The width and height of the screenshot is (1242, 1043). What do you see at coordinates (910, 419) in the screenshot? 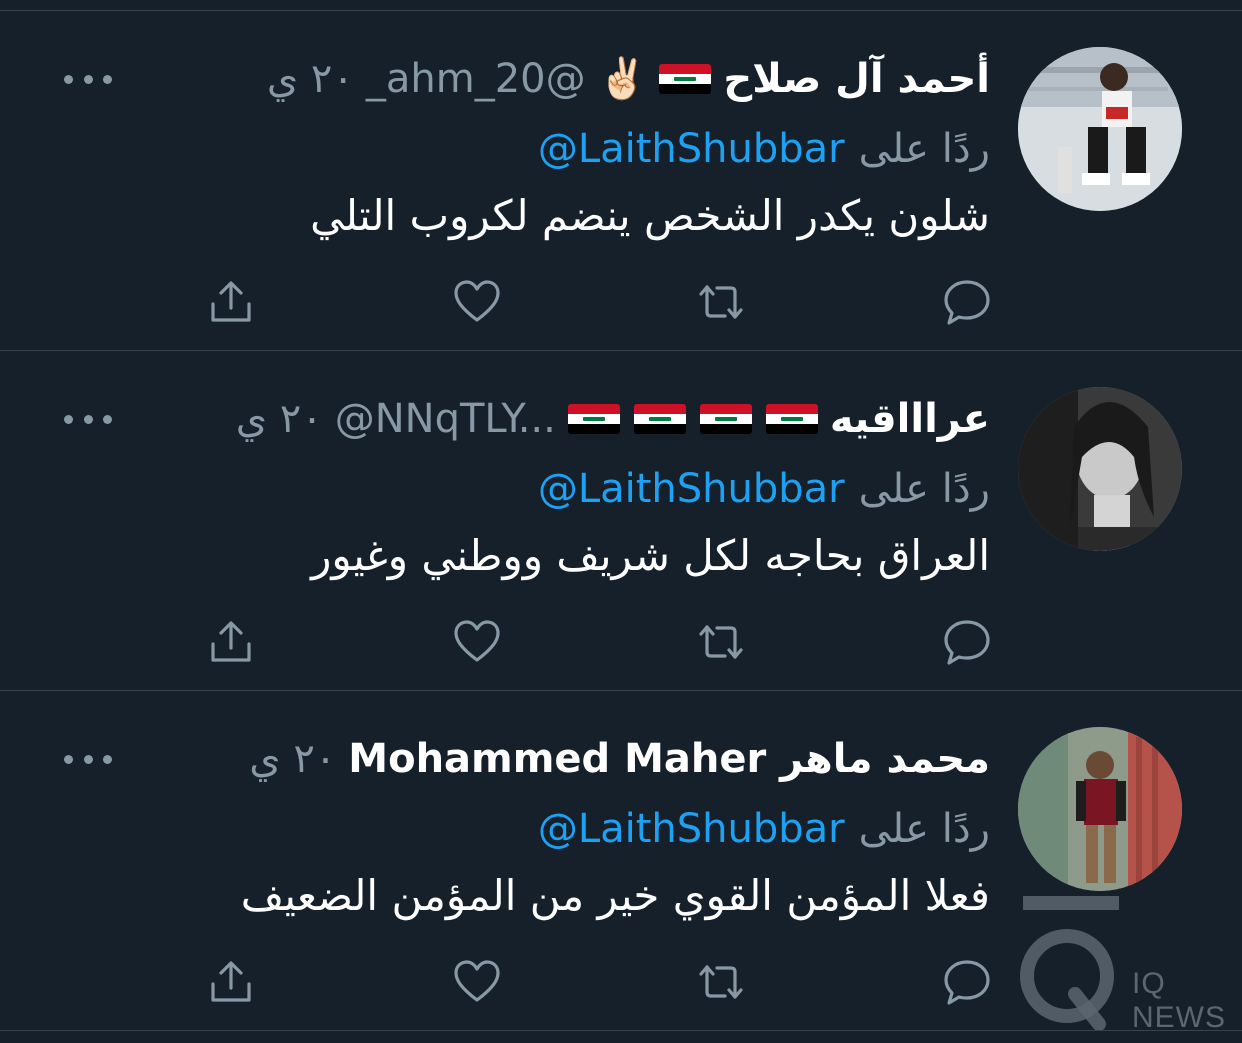
I see `display-name: عراااقيه` at bounding box center [910, 419].